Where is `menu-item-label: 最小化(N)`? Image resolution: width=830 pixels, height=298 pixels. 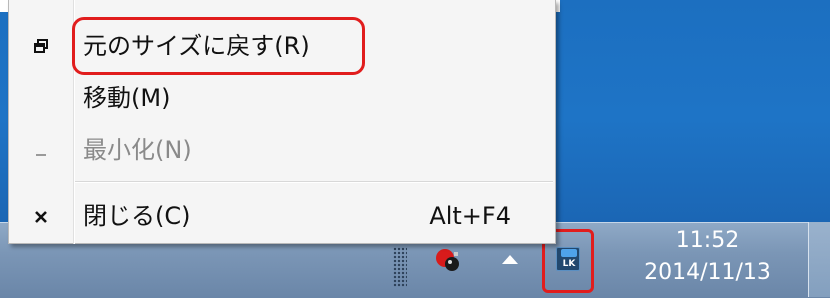
menu-item-label: 最小化(N) is located at coordinates (137, 150).